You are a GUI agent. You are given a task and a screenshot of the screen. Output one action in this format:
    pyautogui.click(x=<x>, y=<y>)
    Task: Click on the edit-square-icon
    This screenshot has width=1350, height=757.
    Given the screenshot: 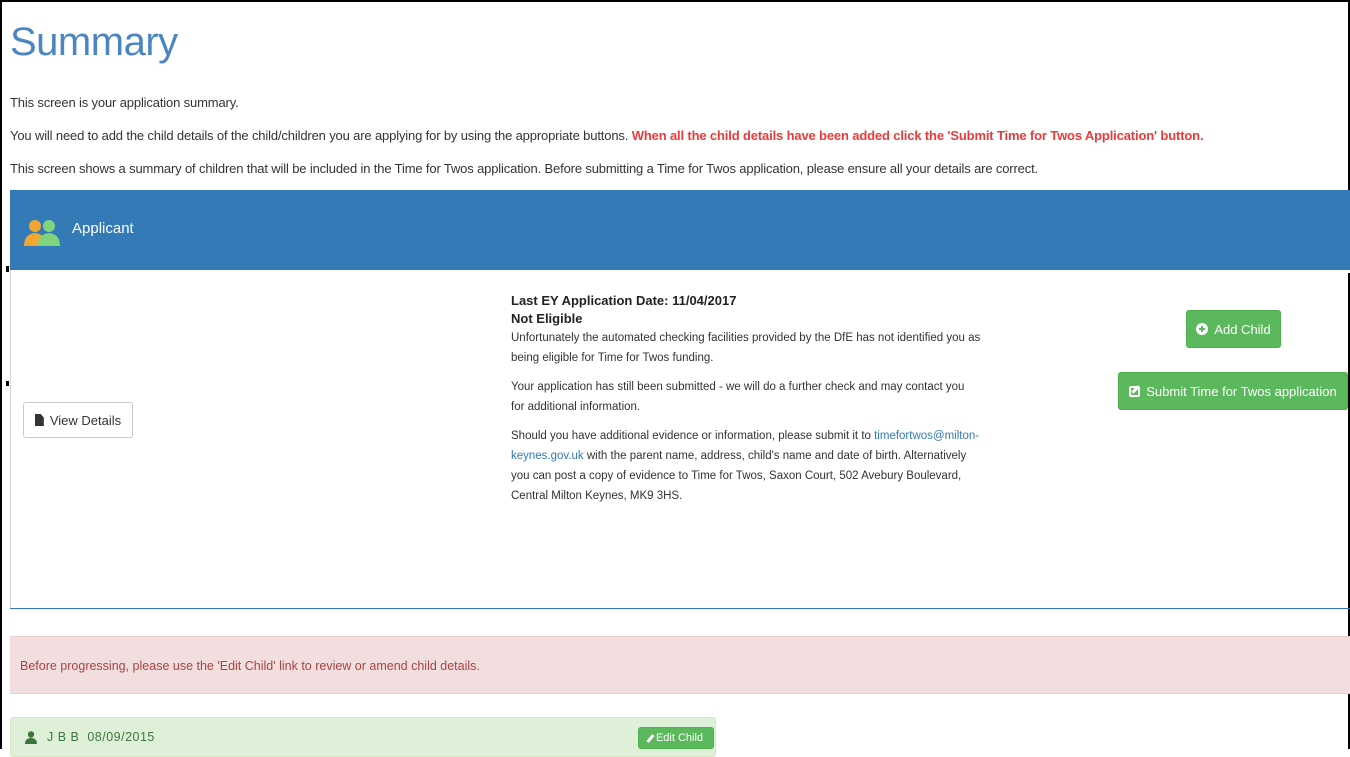 What is the action you would take?
    pyautogui.click(x=1135, y=391)
    